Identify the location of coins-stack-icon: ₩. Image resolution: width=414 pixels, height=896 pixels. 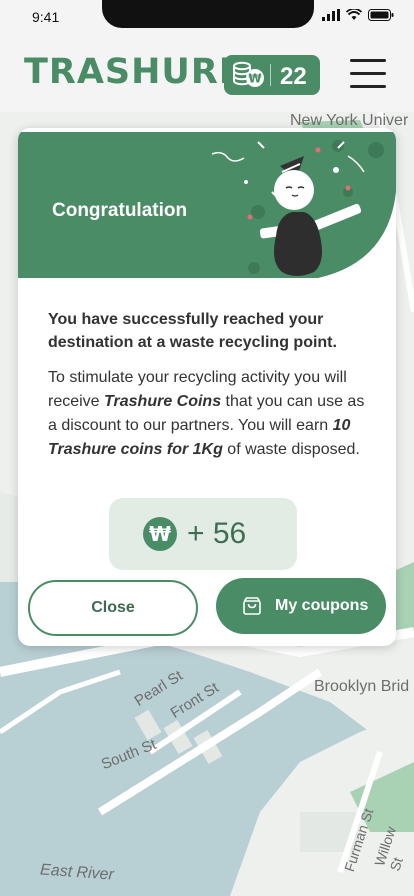
(248, 74).